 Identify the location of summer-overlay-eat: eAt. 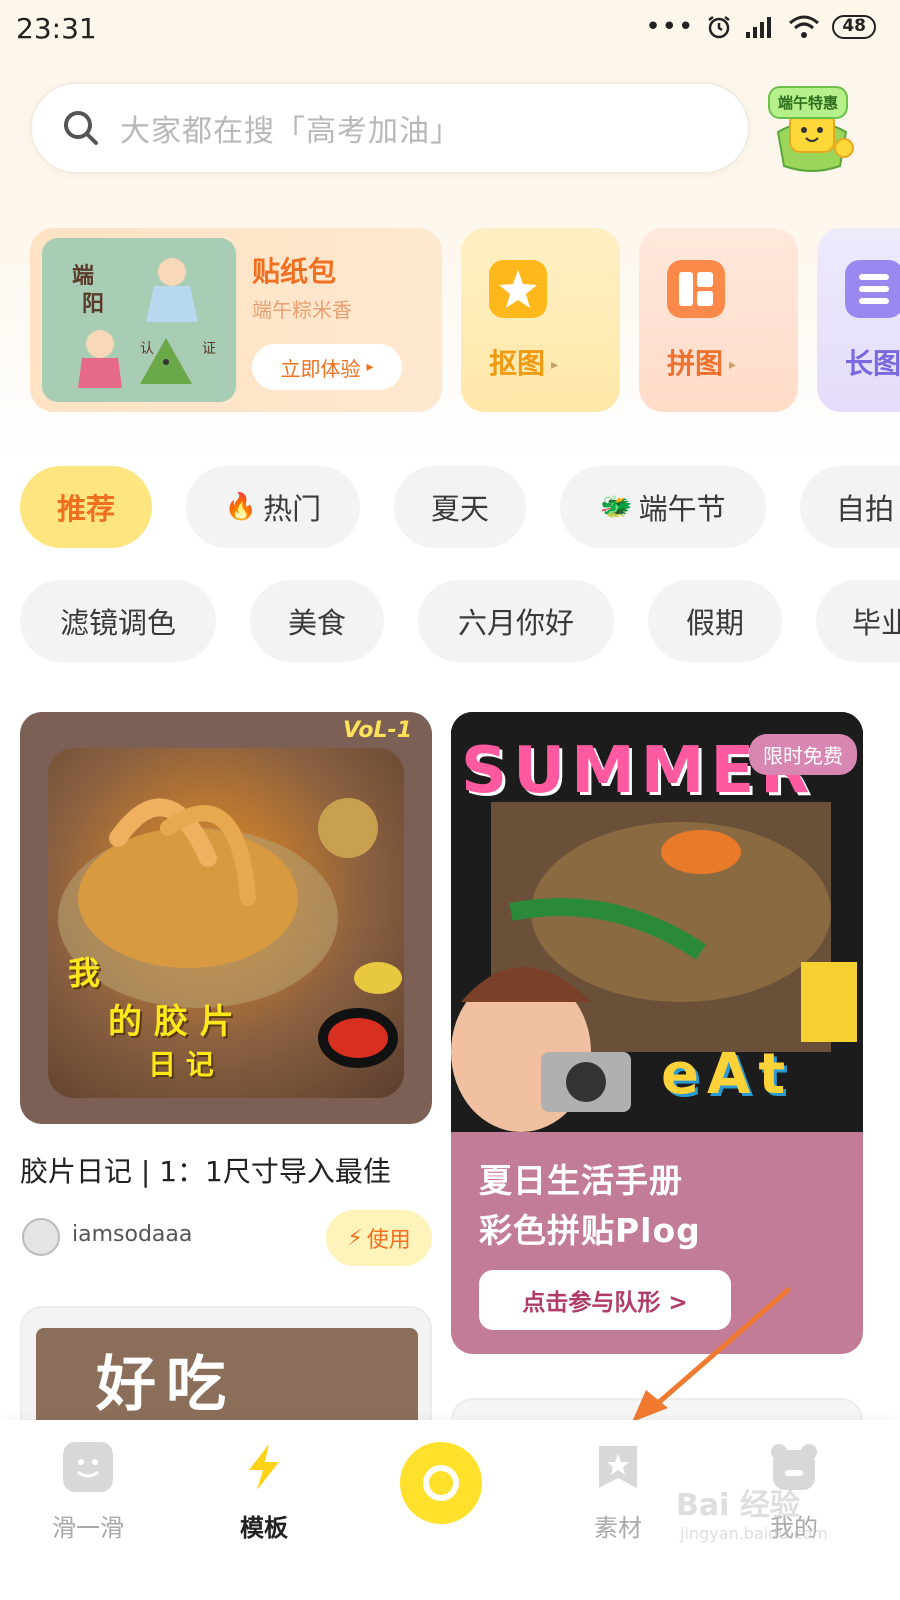
(727, 1074).